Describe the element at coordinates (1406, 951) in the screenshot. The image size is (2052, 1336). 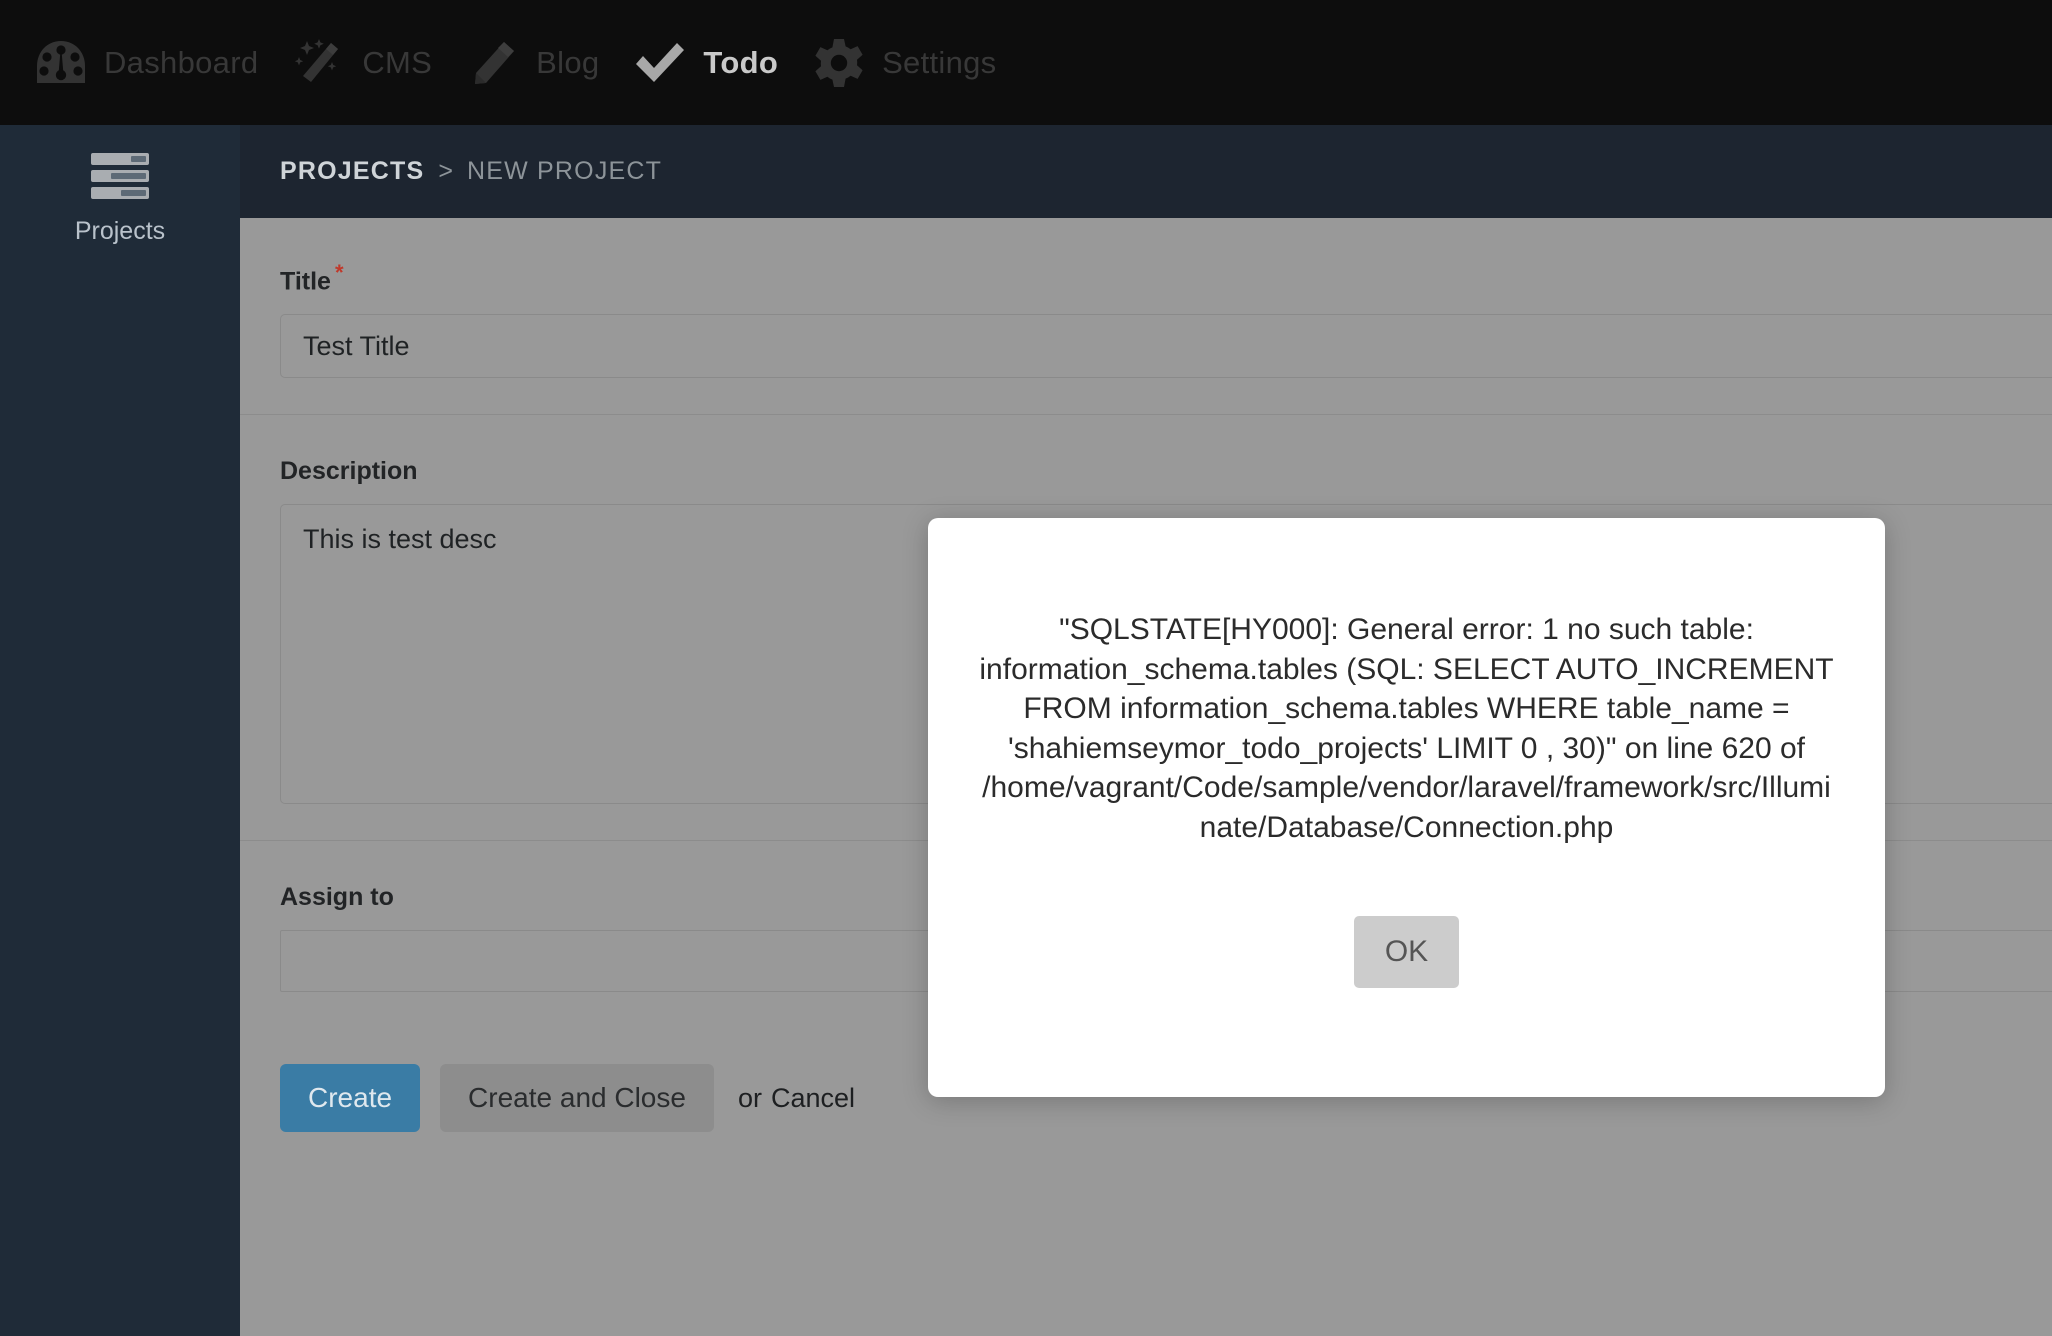
I see `error-dialog-ok-button: OK` at that location.